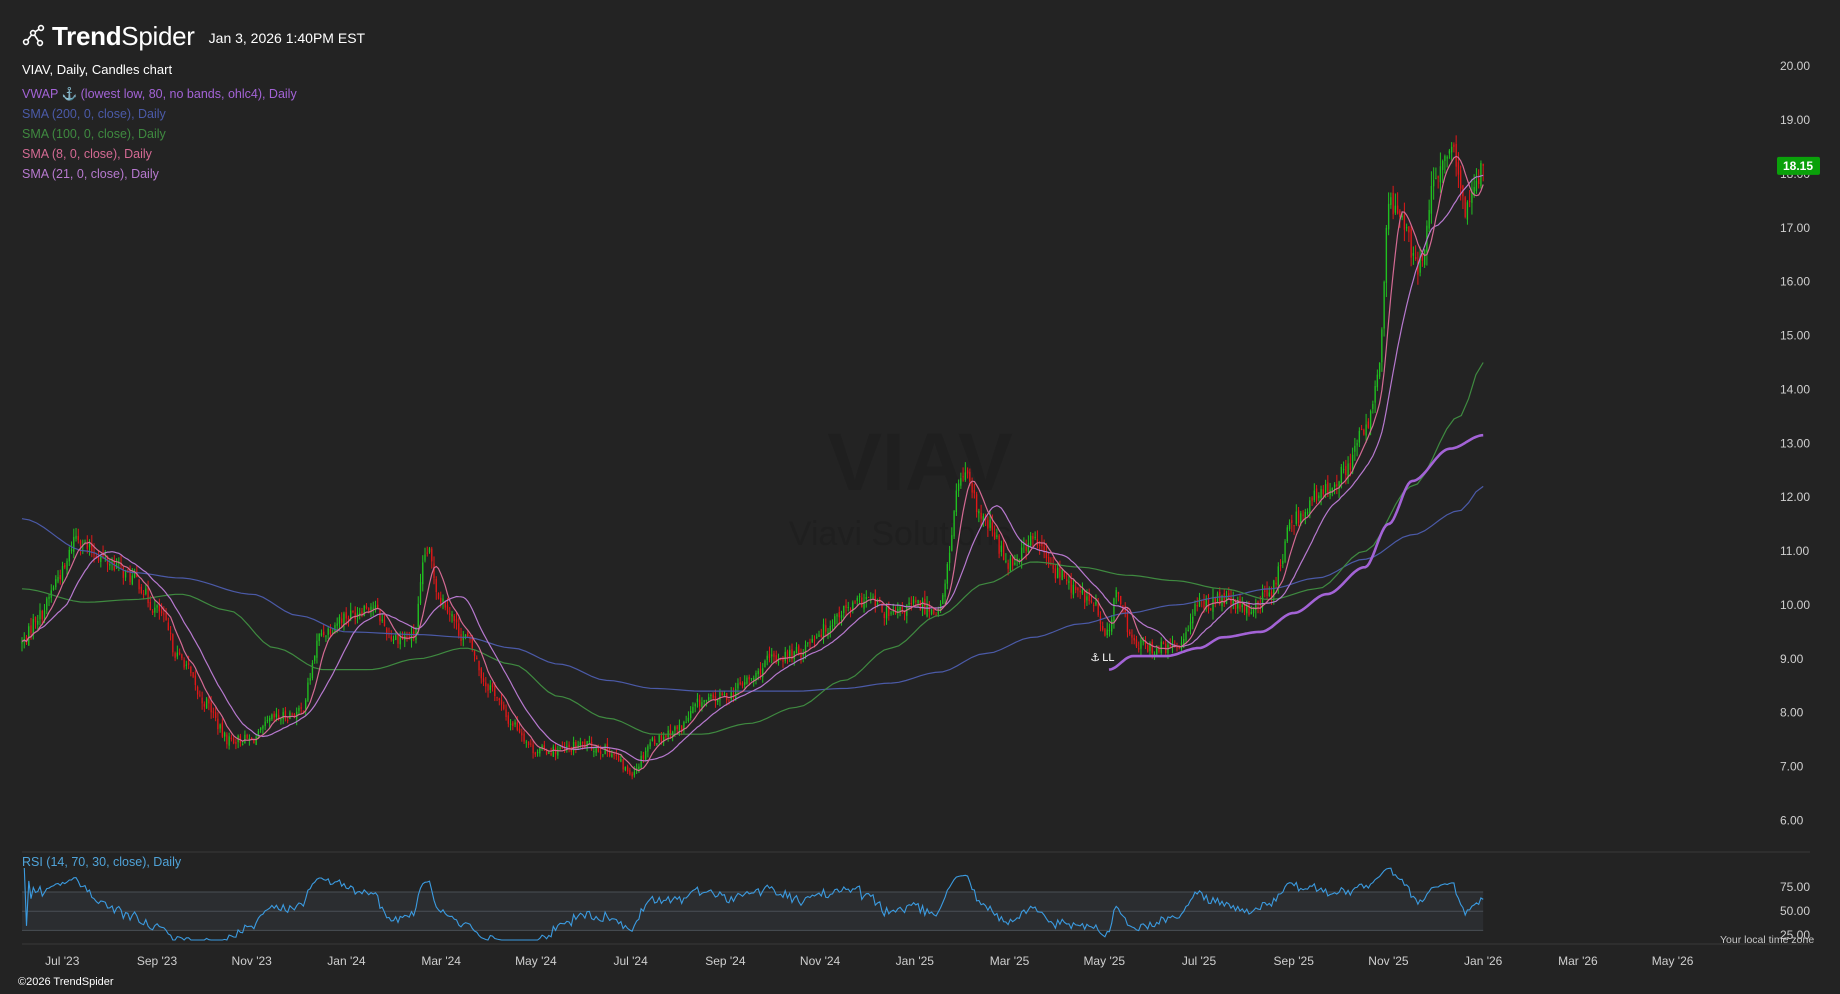  What do you see at coordinates (441, 961) in the screenshot?
I see `x-tick-label: Mar '24` at bounding box center [441, 961].